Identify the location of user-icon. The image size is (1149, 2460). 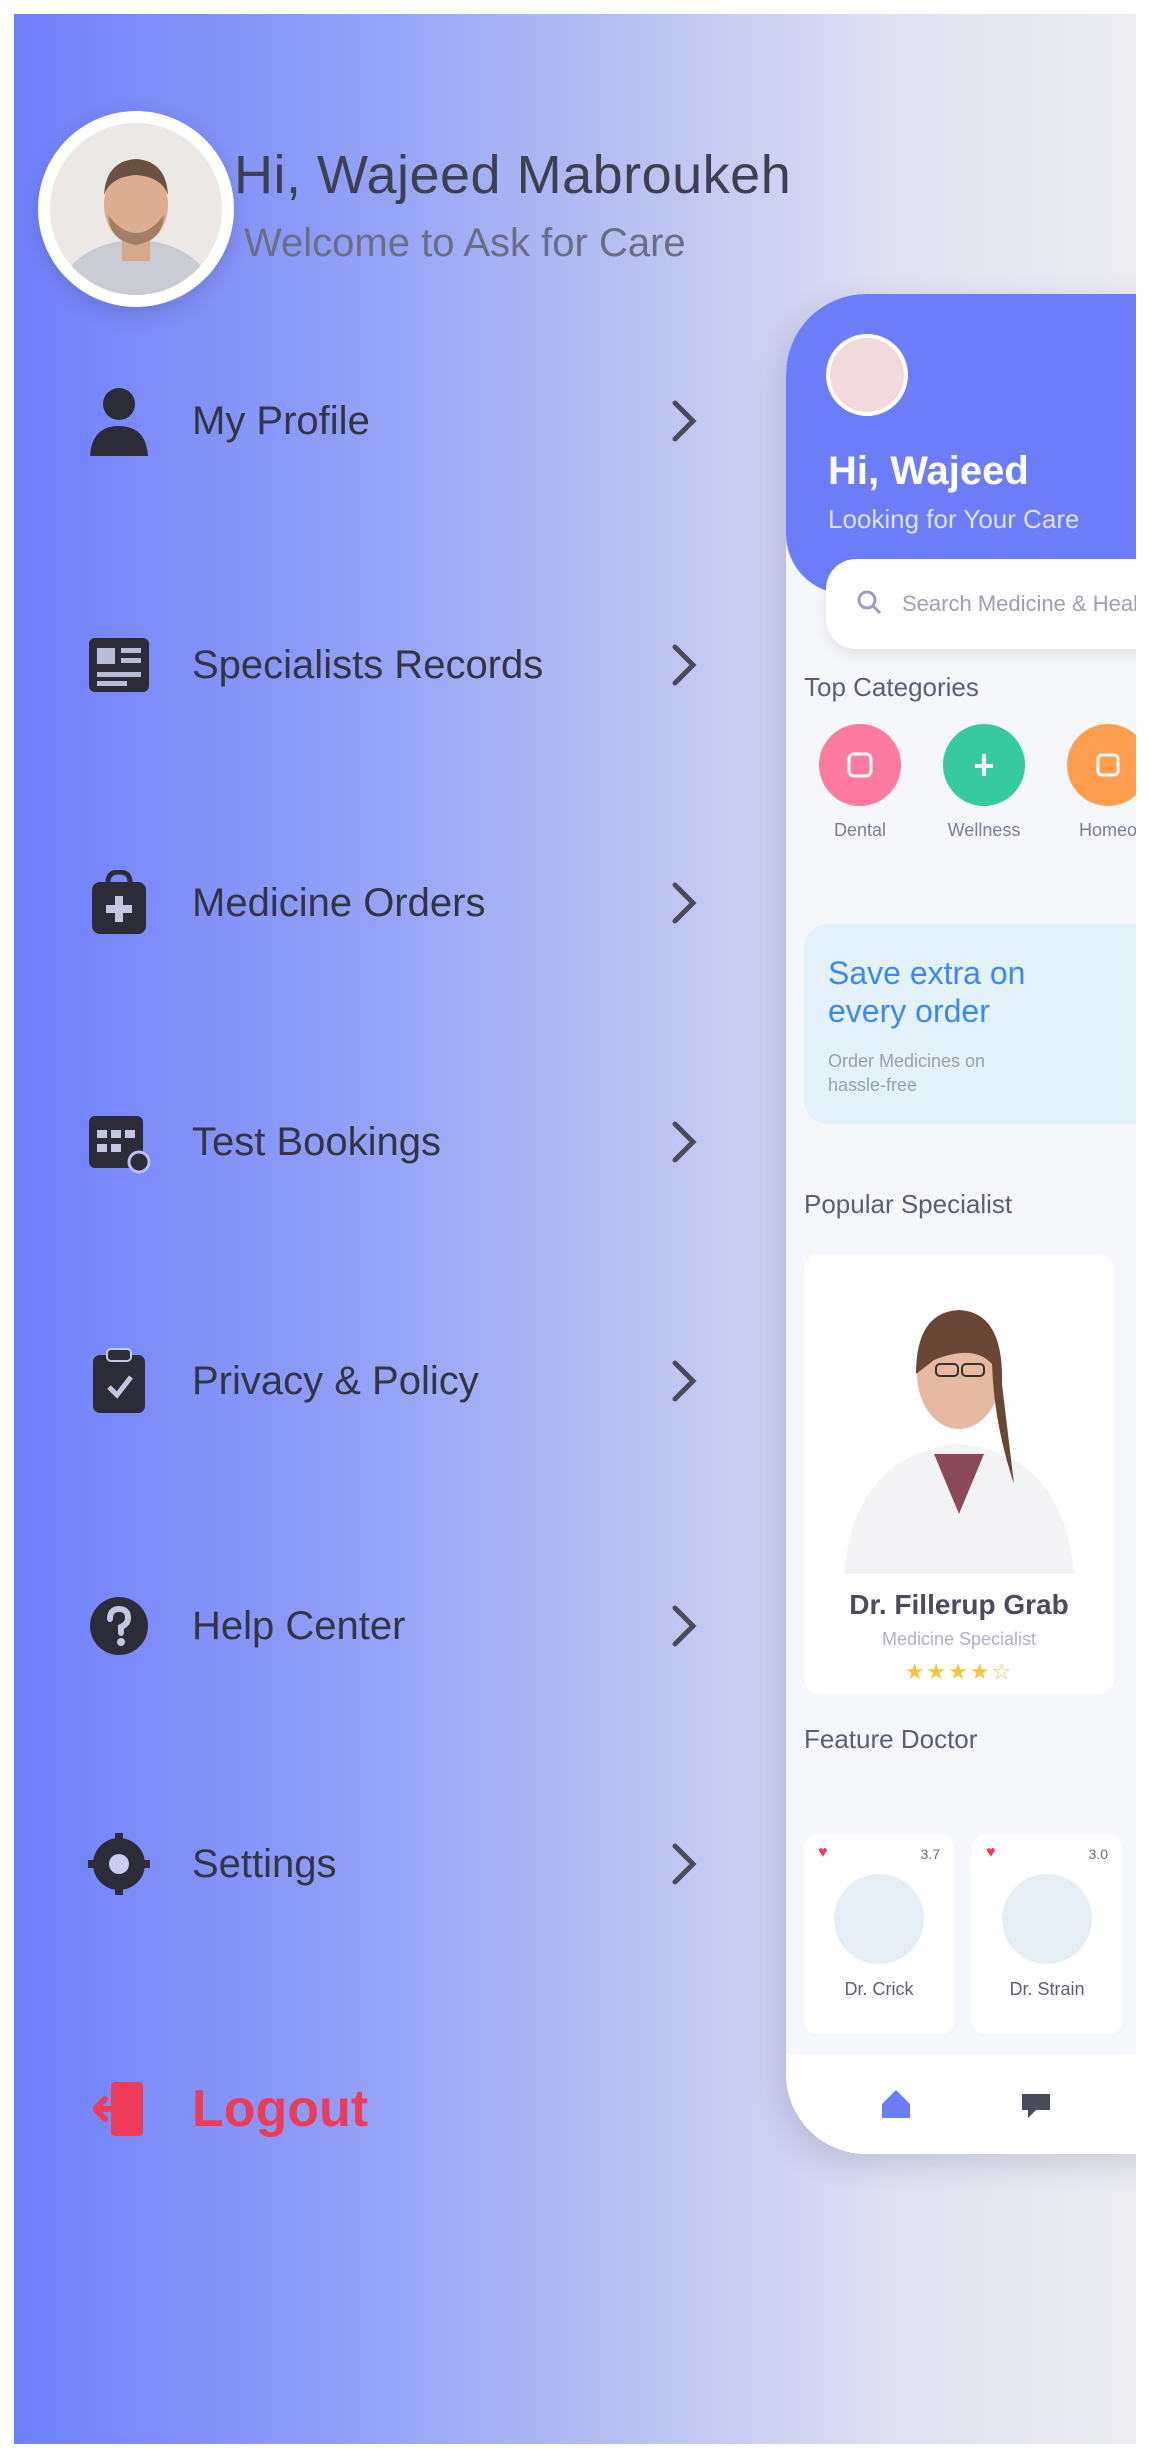
(119, 421).